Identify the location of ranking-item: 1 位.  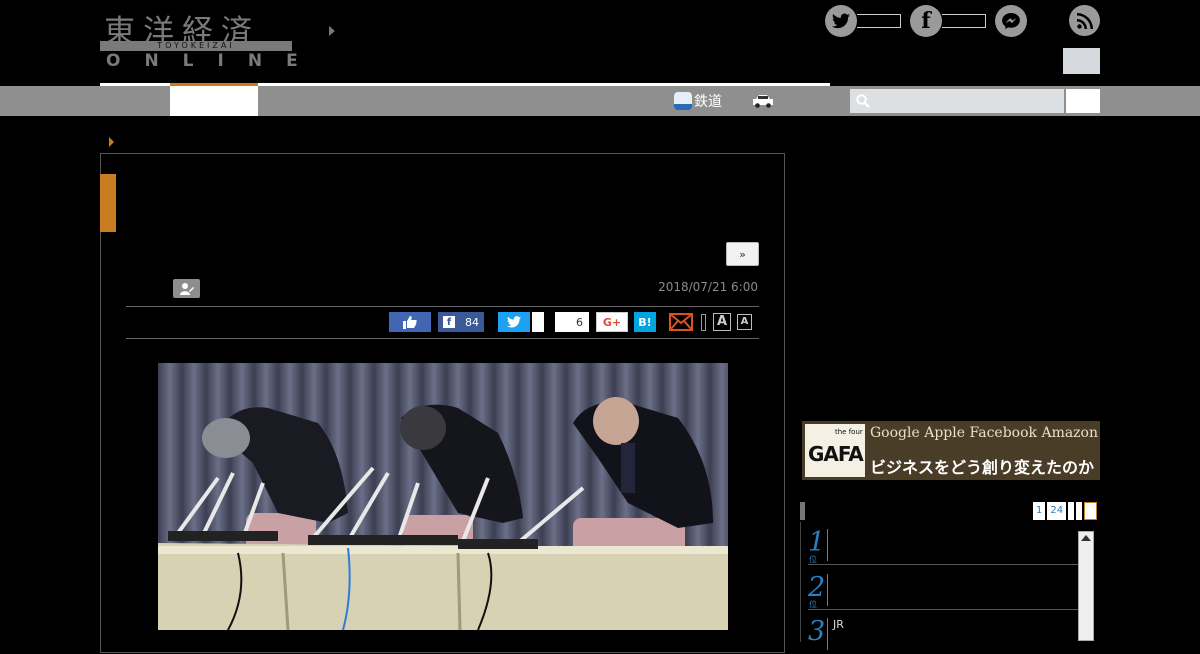
(943, 545).